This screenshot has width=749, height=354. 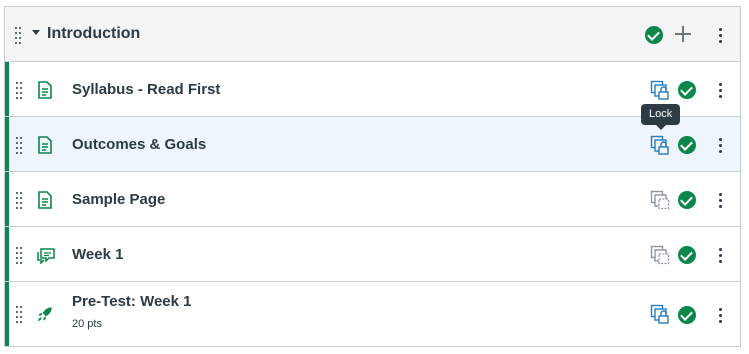 I want to click on item-title: Outcomes & Goals, so click(x=139, y=144).